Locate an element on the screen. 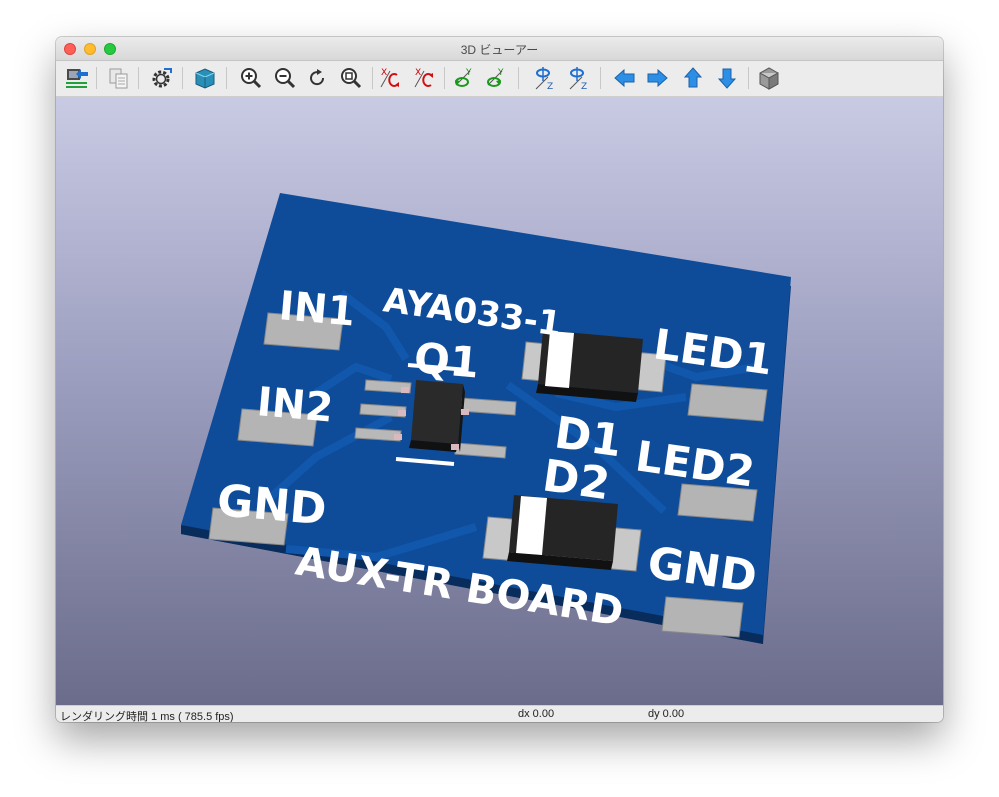 The image size is (999, 797). ortho-cube-icon is located at coordinates (769, 78).